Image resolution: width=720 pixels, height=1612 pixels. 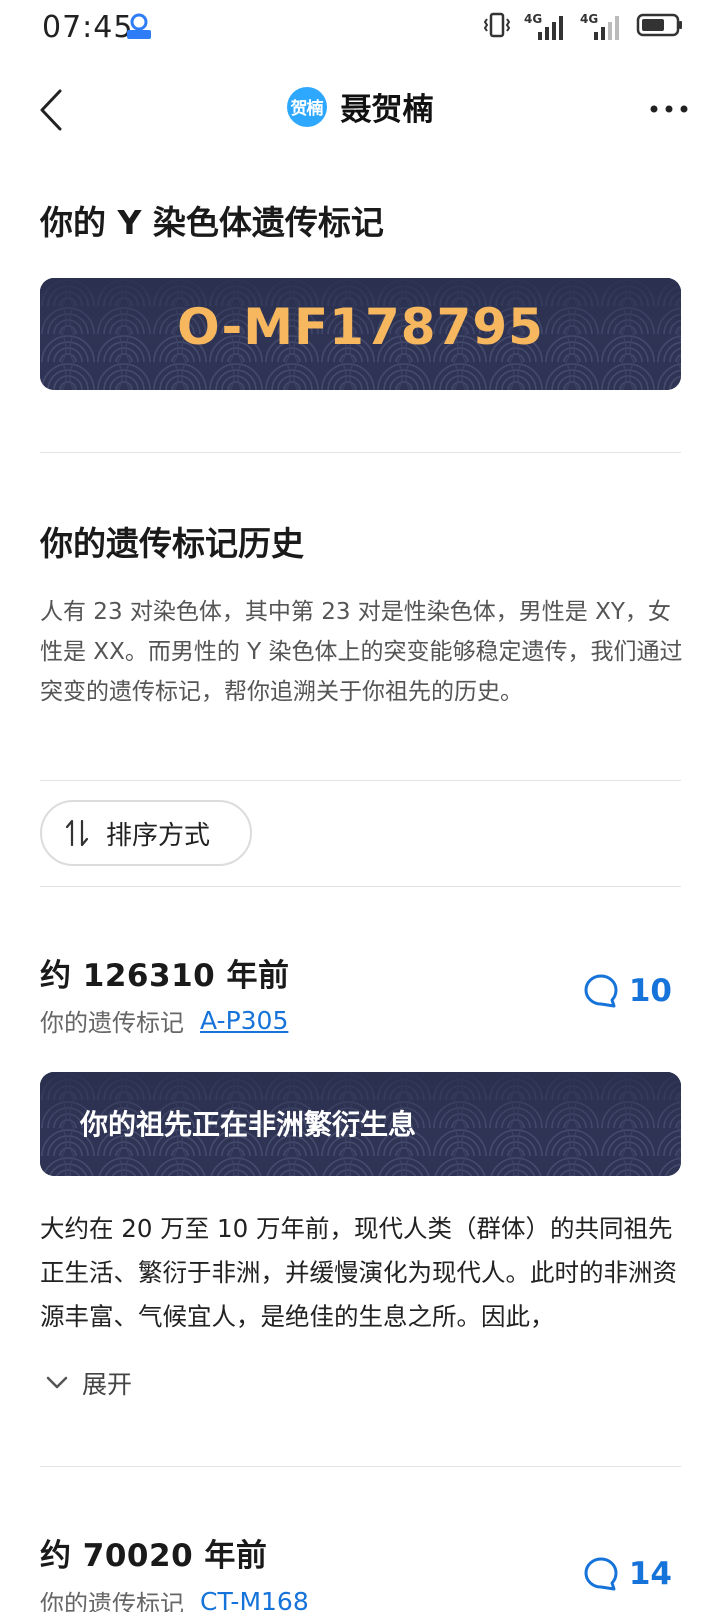 What do you see at coordinates (57, 1382) in the screenshot?
I see `chevron-down-icon` at bounding box center [57, 1382].